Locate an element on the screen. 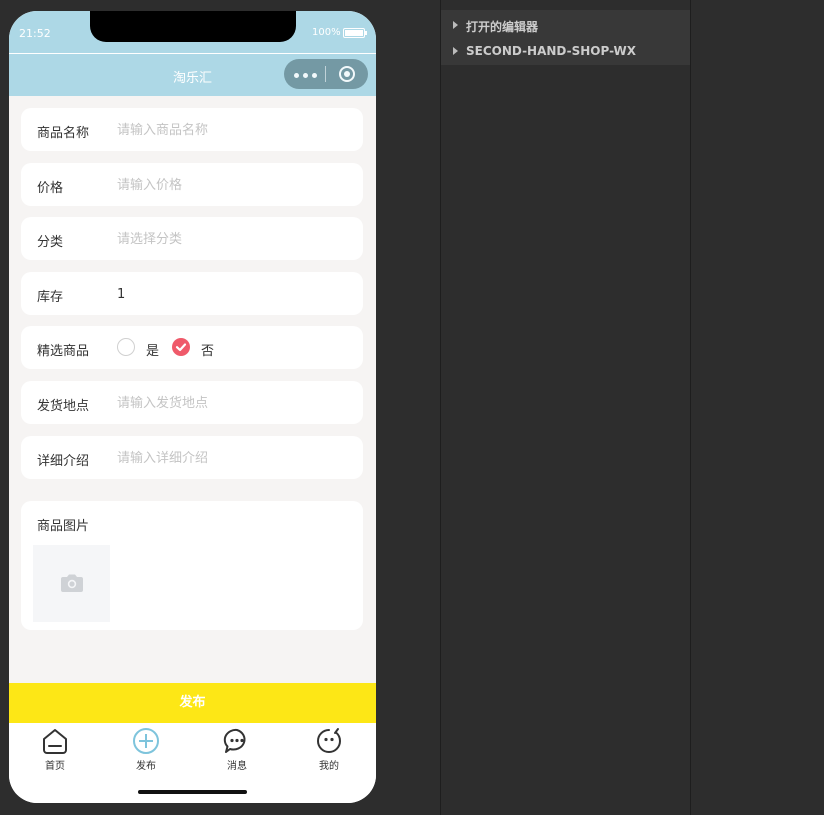  image-upload-button is located at coordinates (71, 583).